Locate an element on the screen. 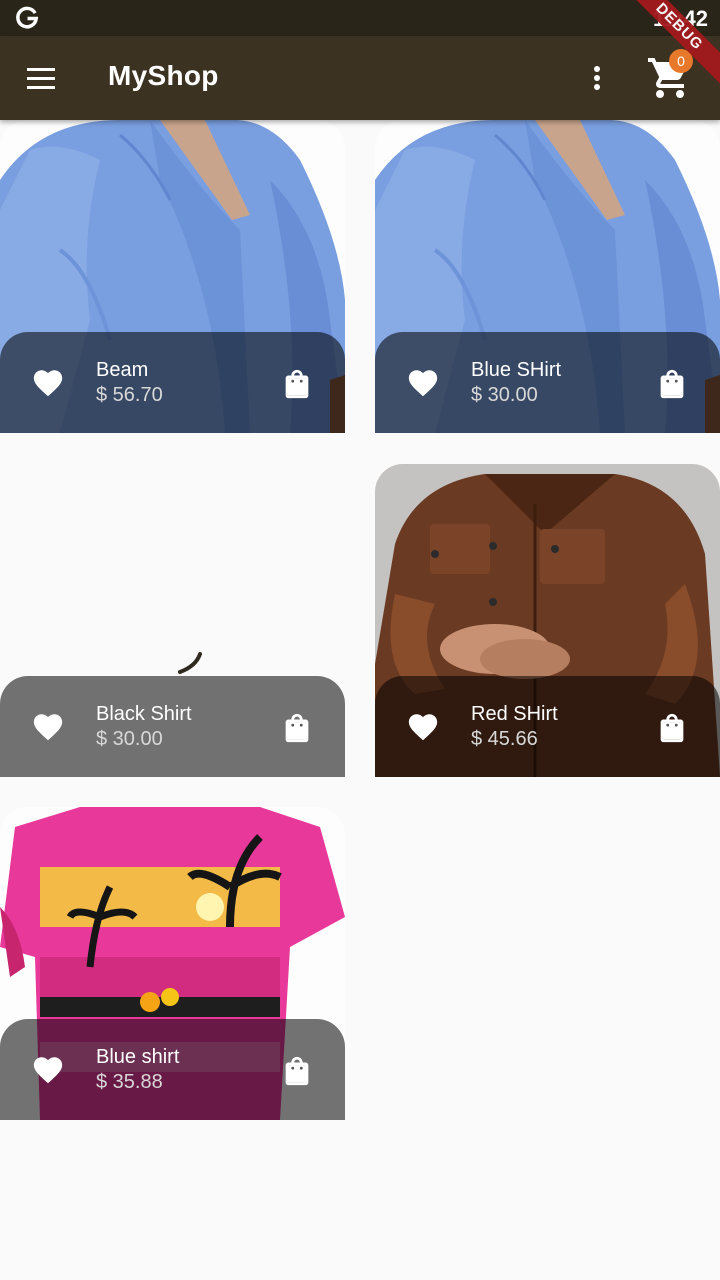  product-price: $ 45.66 is located at coordinates (504, 739).